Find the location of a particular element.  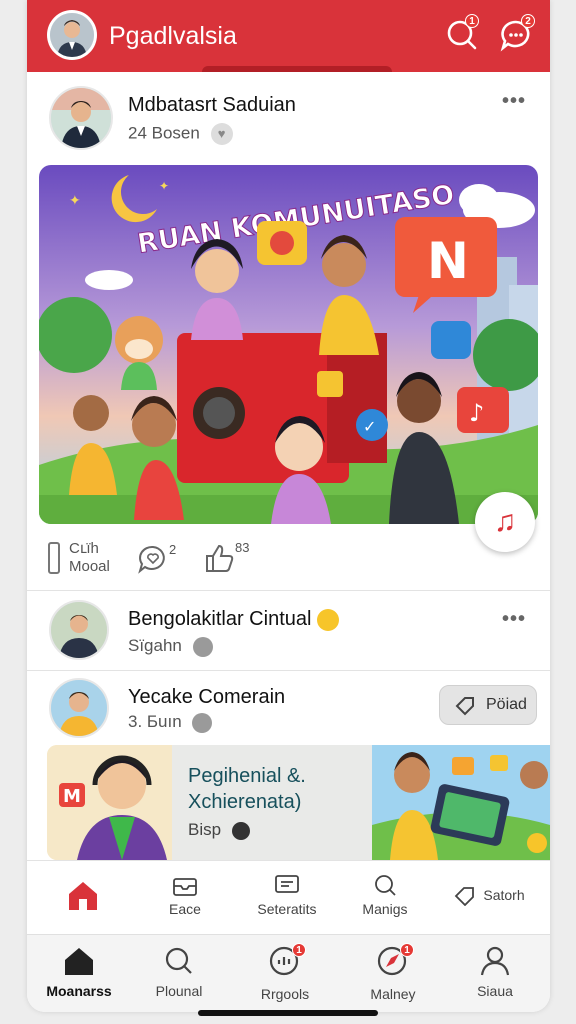

subnav-label: Eace is located at coordinates (185, 909).